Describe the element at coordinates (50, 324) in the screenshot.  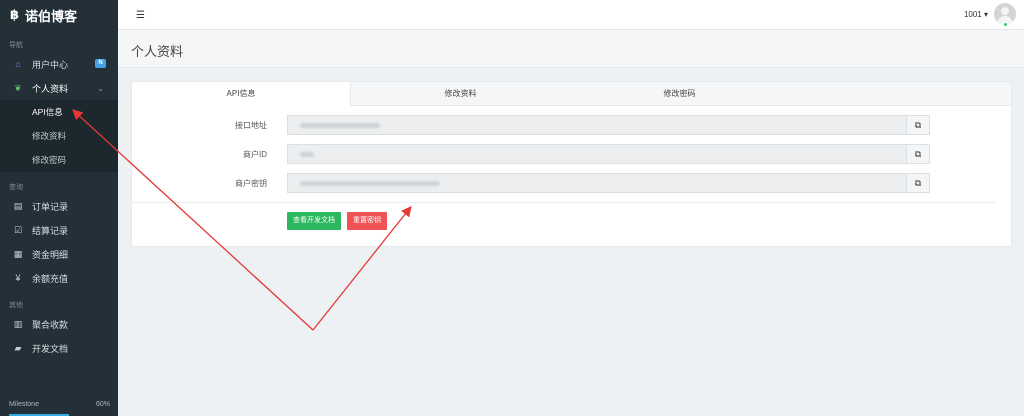
I see `sidebar-item-label: 聚合收款` at that location.